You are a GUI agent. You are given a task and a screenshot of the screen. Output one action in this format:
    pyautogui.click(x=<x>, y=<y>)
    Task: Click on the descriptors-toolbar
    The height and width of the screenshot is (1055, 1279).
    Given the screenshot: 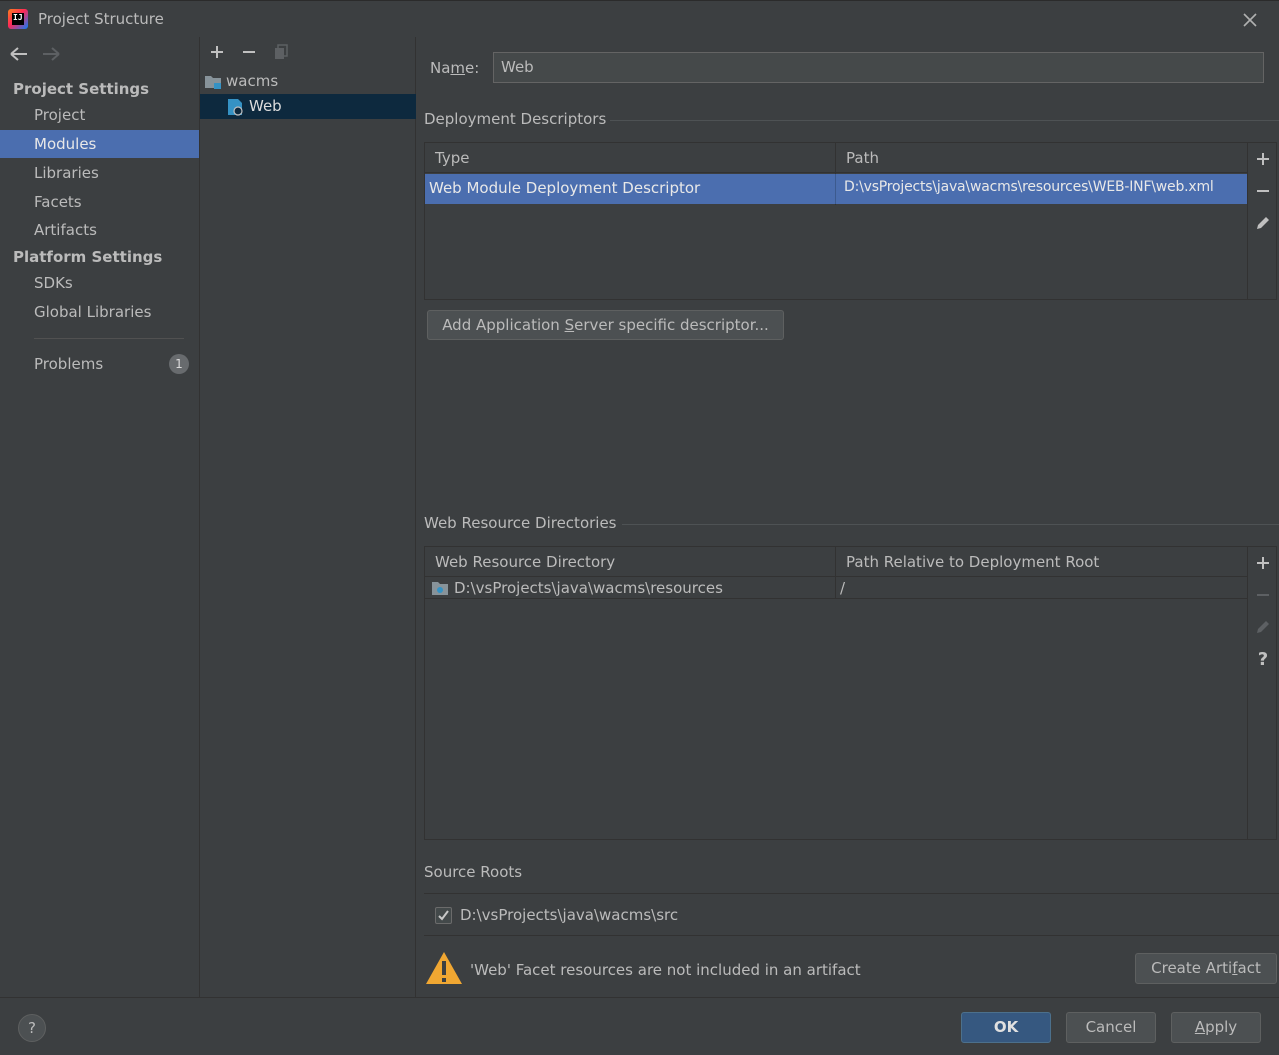 What is the action you would take?
    pyautogui.click(x=1262, y=221)
    